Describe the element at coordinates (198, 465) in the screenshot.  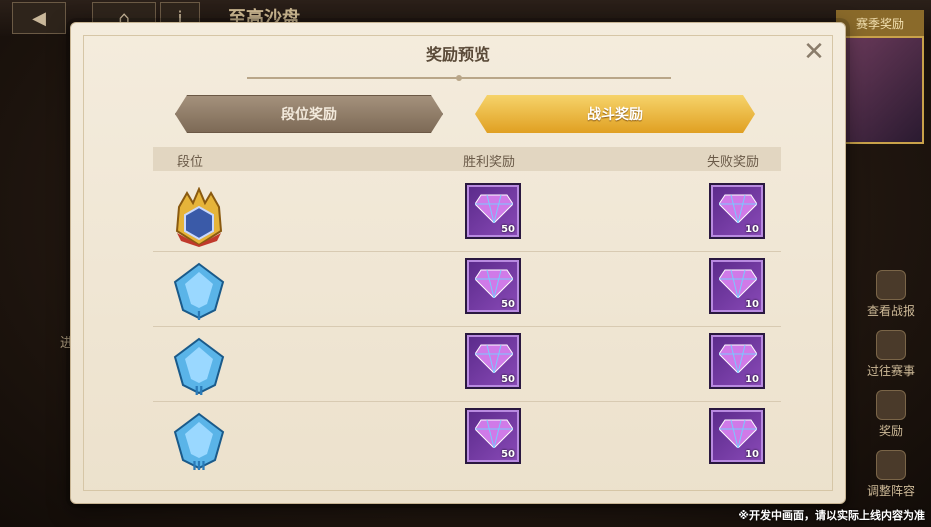
I see `tier-label: III` at that location.